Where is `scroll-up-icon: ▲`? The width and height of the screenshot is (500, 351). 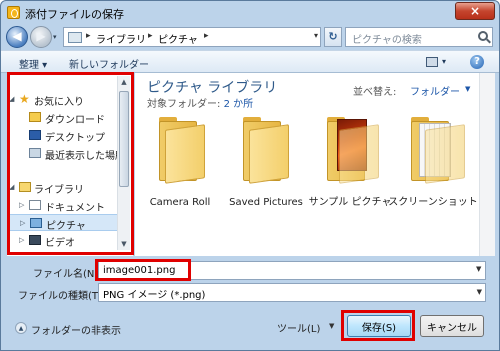
scroll-up-icon: ▲ is located at coordinates (124, 82).